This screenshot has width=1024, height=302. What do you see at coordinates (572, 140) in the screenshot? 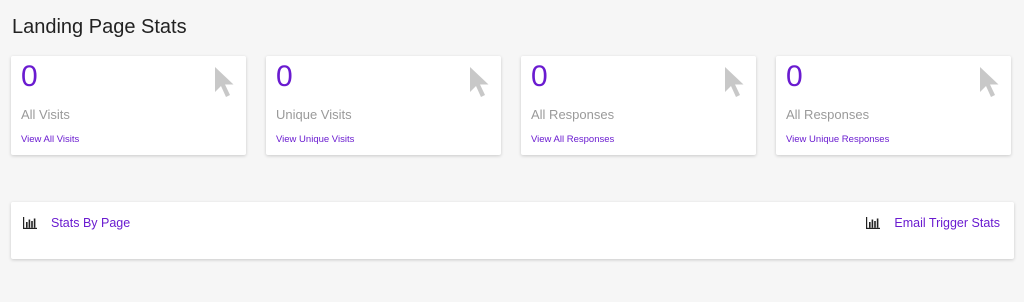
I see `view-all-responses-link: View All Responses` at bounding box center [572, 140].